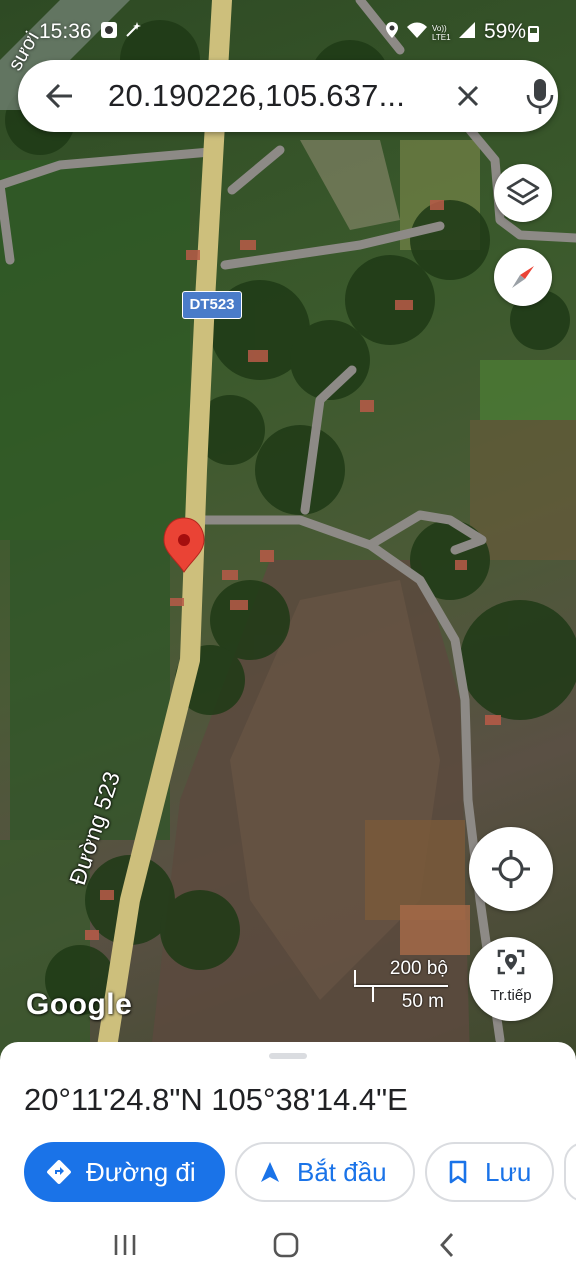 This screenshot has height=1280, width=576. I want to click on crosshair-icon, so click(511, 869).